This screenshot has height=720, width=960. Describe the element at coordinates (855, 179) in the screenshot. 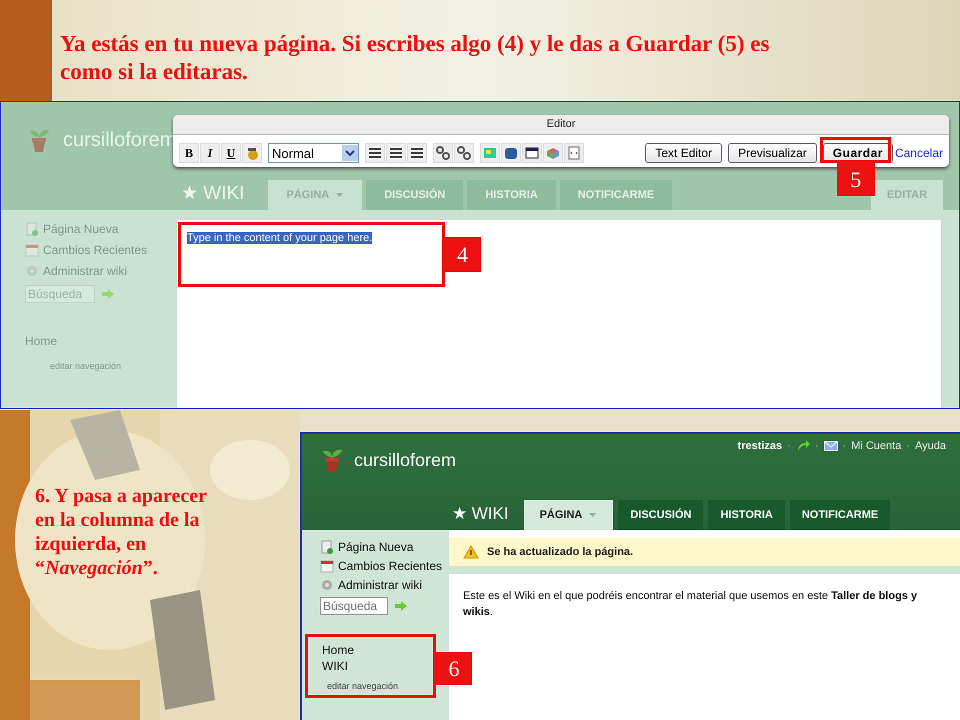

I see `callout-number: 5` at that location.